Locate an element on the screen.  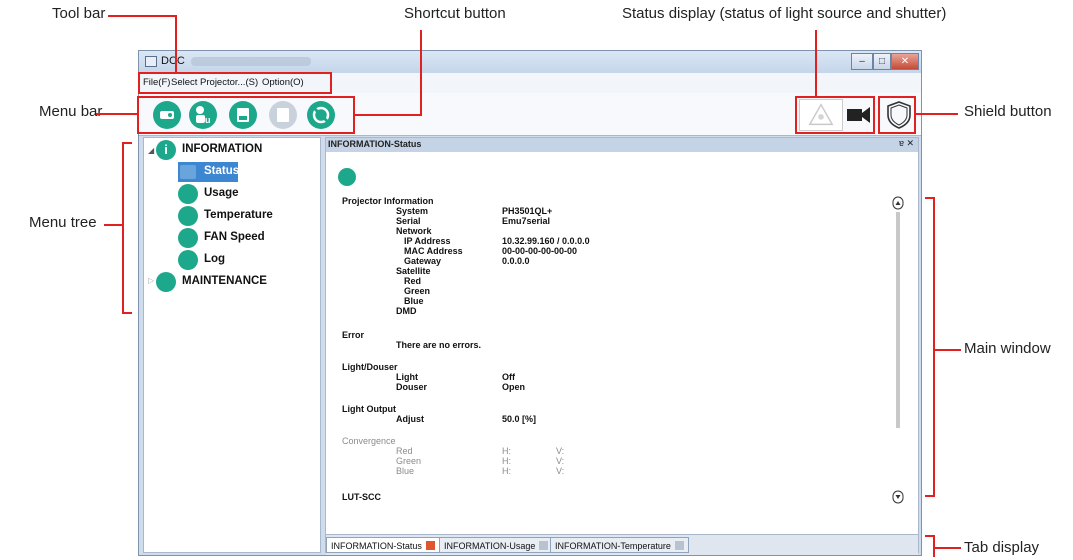
label-adjust: Adjust is located at coordinates (410, 419).